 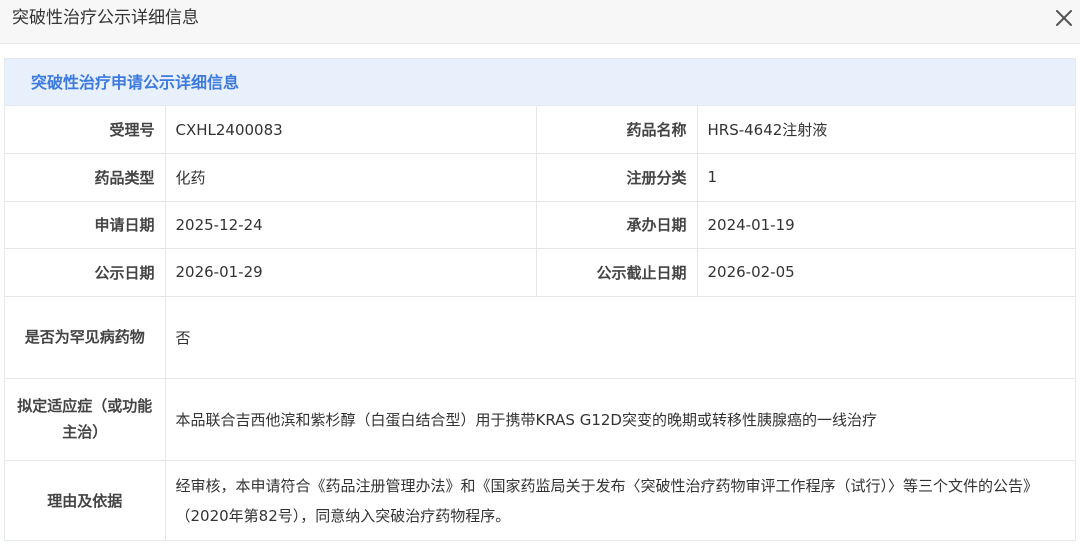 What do you see at coordinates (350, 272) in the screenshot?
I see `publicity-date-value: 2026-01-29` at bounding box center [350, 272].